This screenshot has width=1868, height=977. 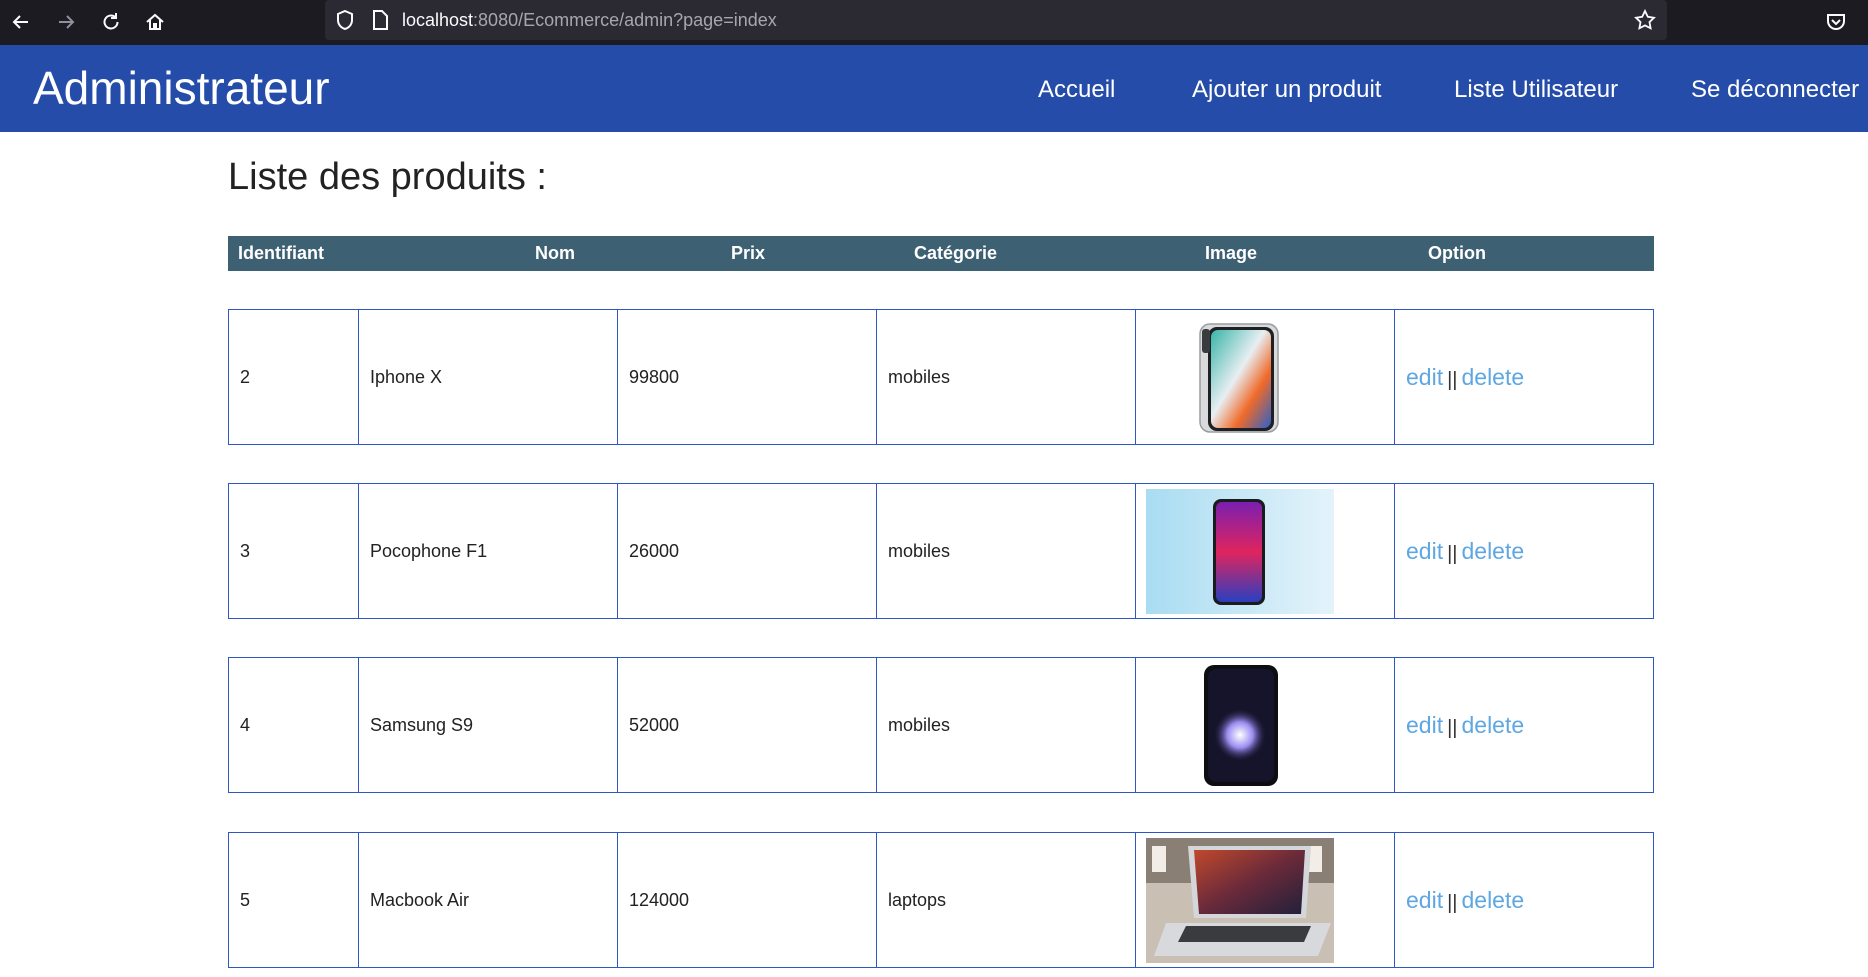 What do you see at coordinates (1836, 22) in the screenshot?
I see `pocket-icon` at bounding box center [1836, 22].